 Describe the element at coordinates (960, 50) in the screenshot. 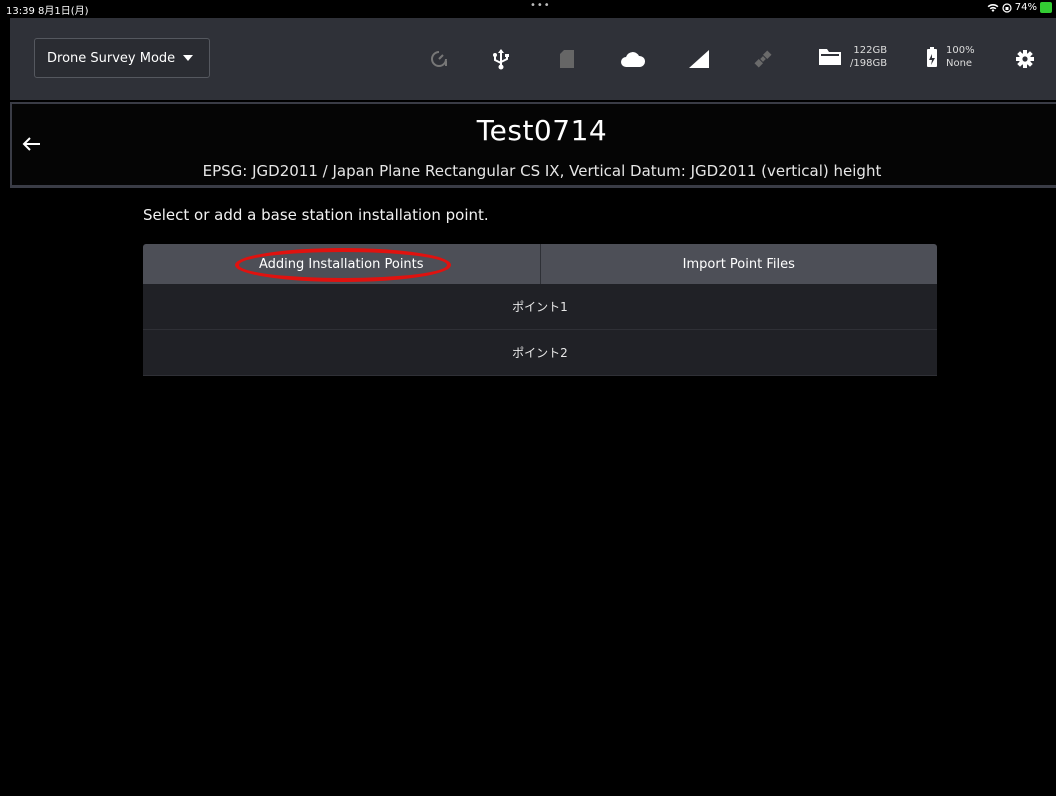

I see `battery-level: 100%` at that location.